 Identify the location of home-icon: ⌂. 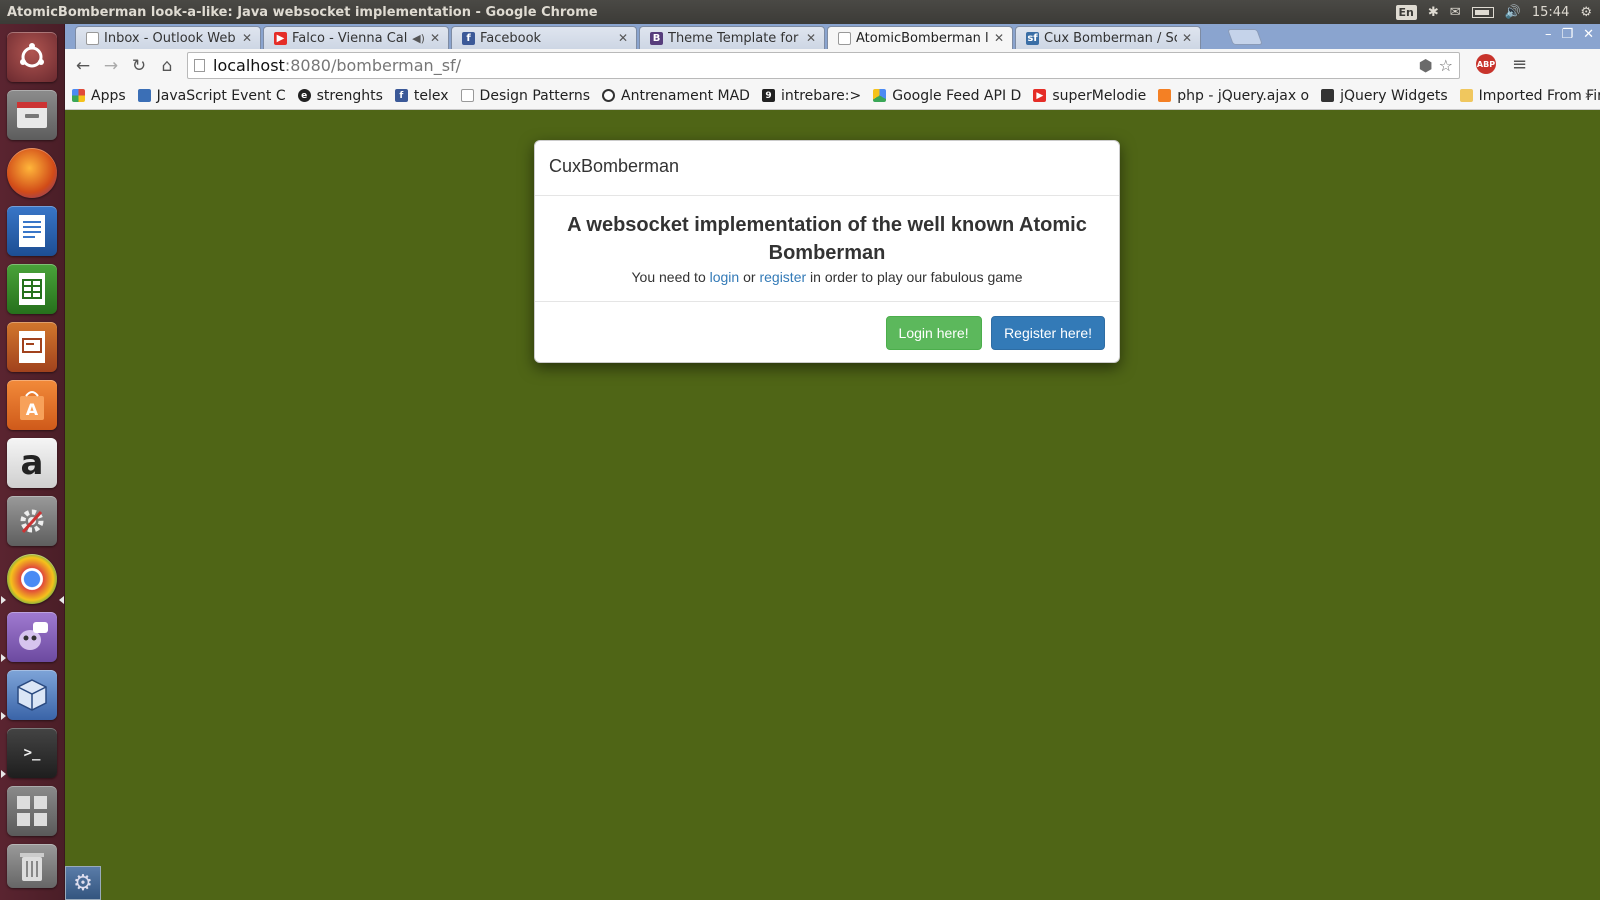
(167, 66).